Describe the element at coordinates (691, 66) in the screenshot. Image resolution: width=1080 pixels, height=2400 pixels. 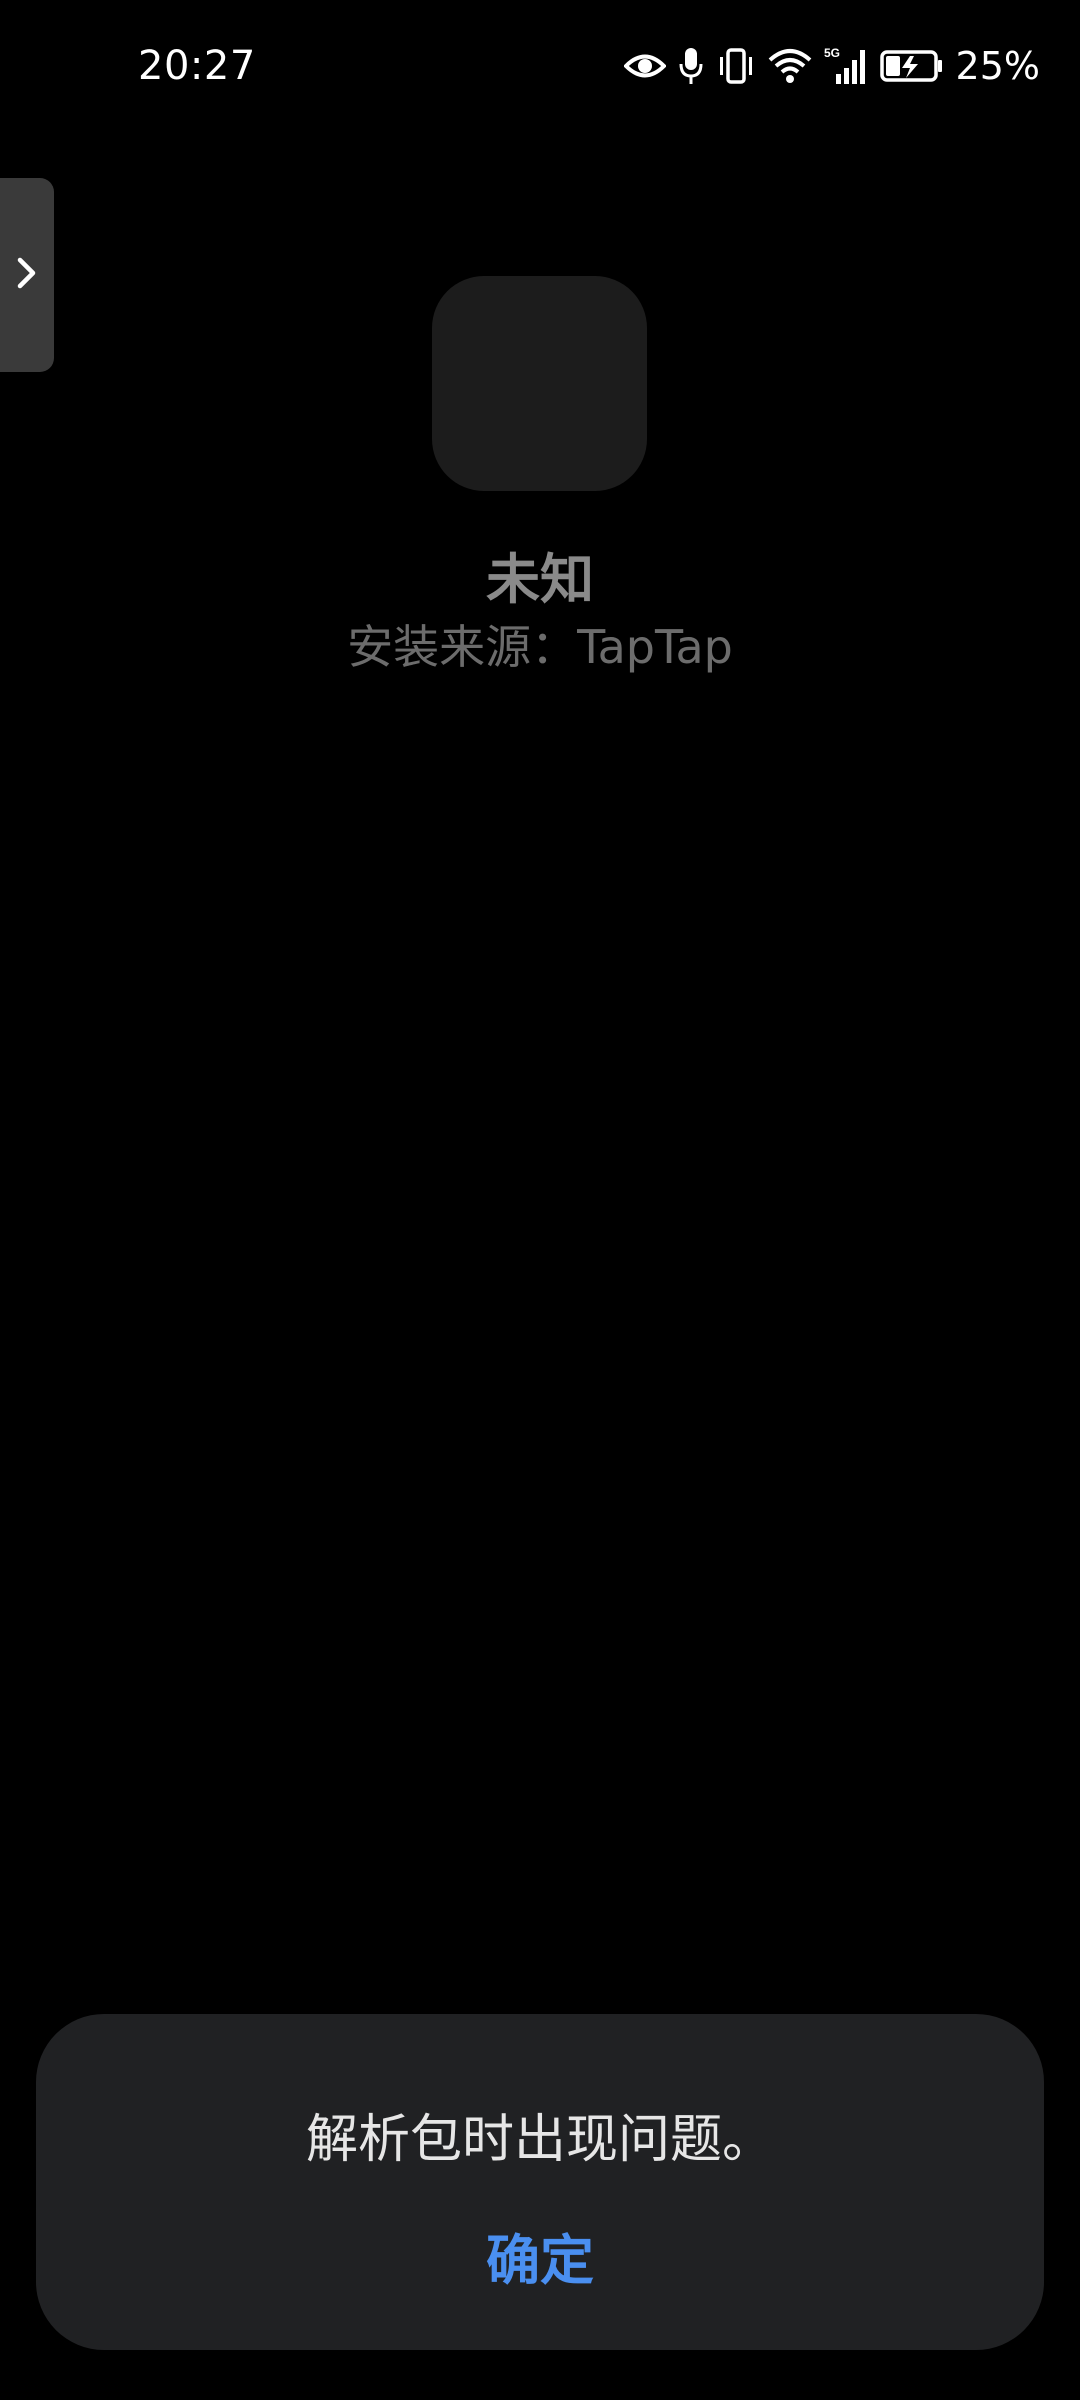
I see `microphone-icon` at that location.